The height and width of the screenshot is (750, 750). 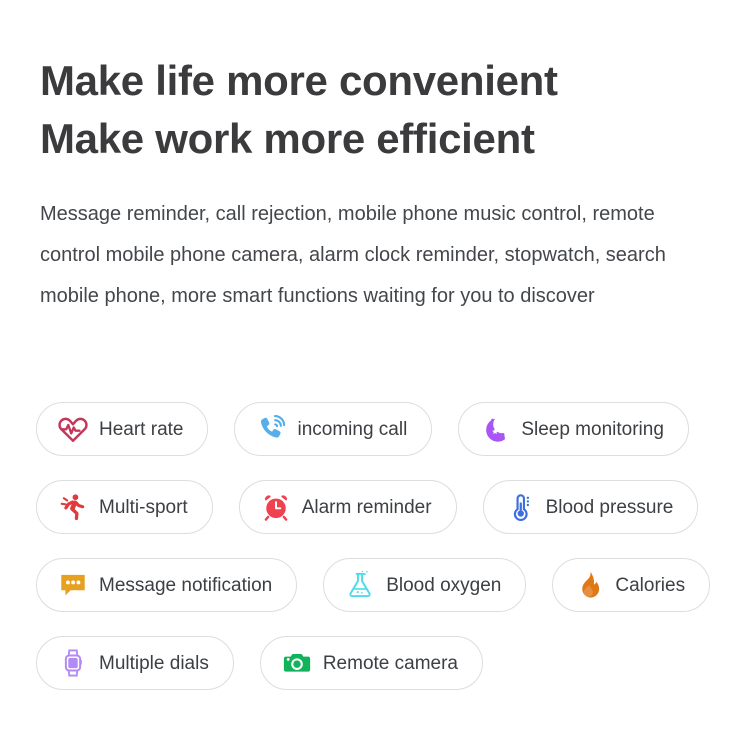 I want to click on feature-pill-label: Blood pressure, so click(x=609, y=507).